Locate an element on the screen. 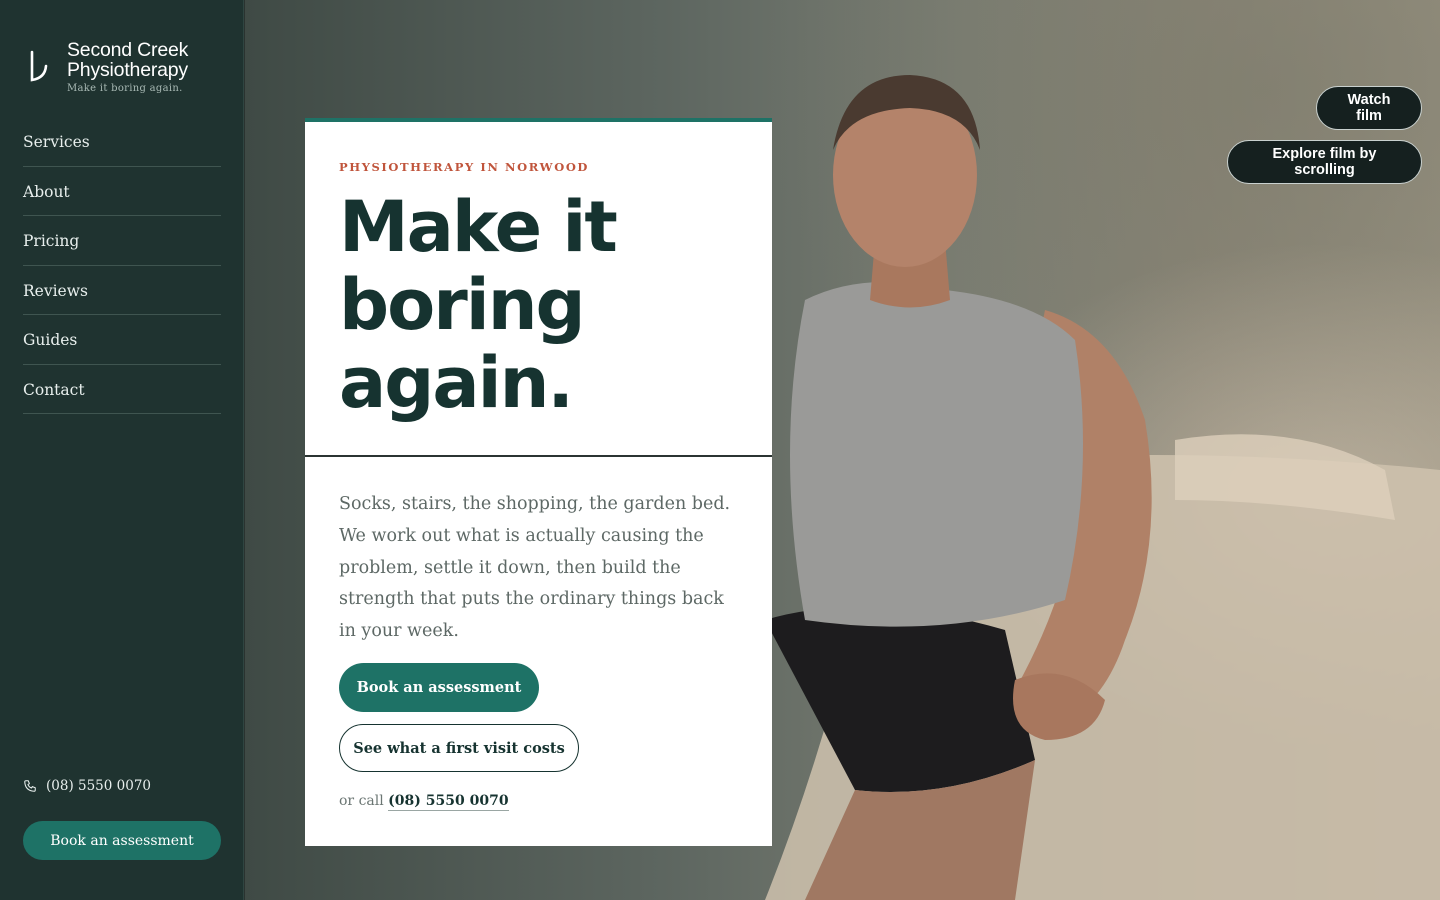 The width and height of the screenshot is (1440, 900). nav-item-about: About is located at coordinates (122, 191).